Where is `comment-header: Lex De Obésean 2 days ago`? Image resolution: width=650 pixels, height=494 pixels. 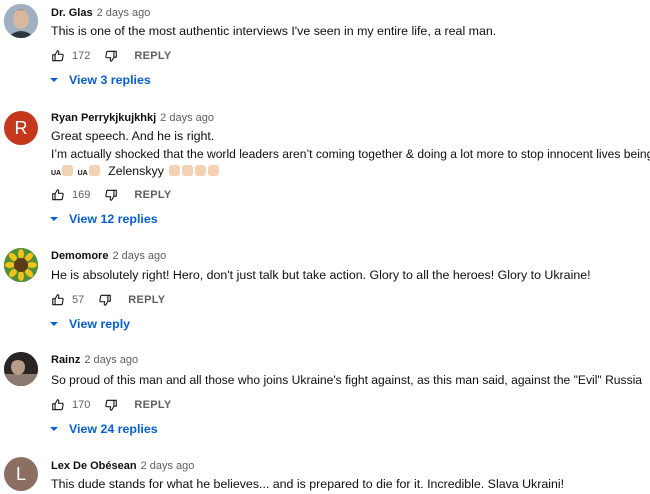
comment-header: Lex De Obésean 2 days ago is located at coordinates (122, 466).